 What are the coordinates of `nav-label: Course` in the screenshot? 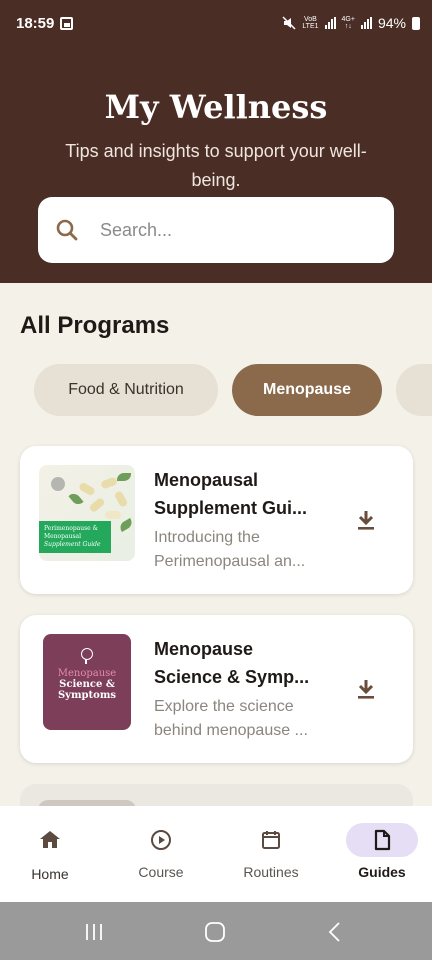 It's located at (161, 872).